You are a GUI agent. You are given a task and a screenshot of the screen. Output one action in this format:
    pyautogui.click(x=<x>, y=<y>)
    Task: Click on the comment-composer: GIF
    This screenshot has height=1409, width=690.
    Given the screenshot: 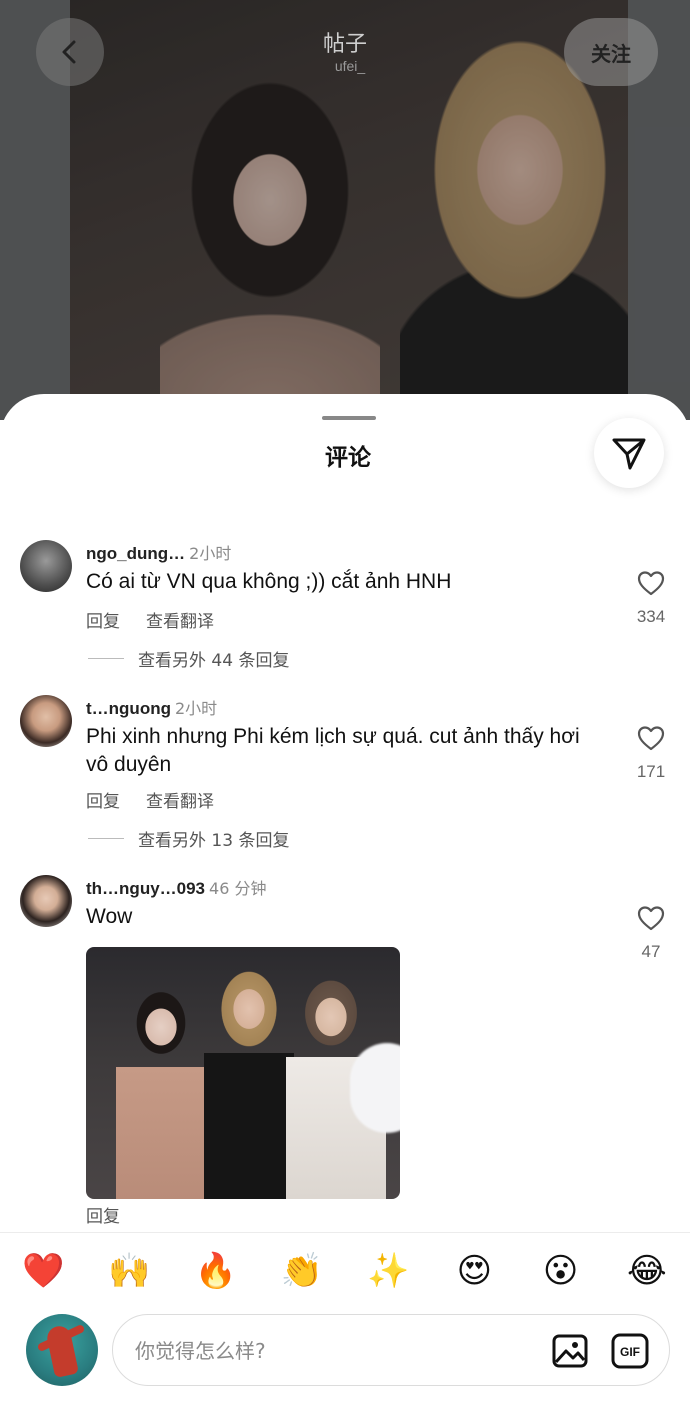 What is the action you would take?
    pyautogui.click(x=391, y=1350)
    